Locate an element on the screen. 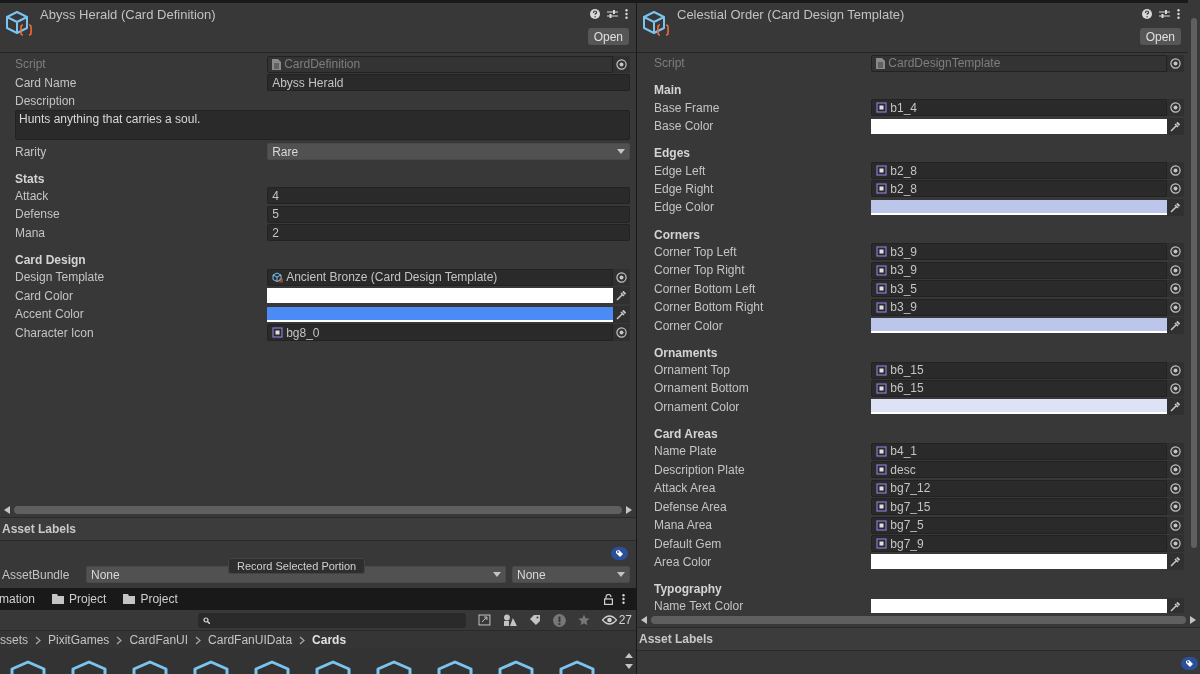  text-field: 5 is located at coordinates (448, 214).